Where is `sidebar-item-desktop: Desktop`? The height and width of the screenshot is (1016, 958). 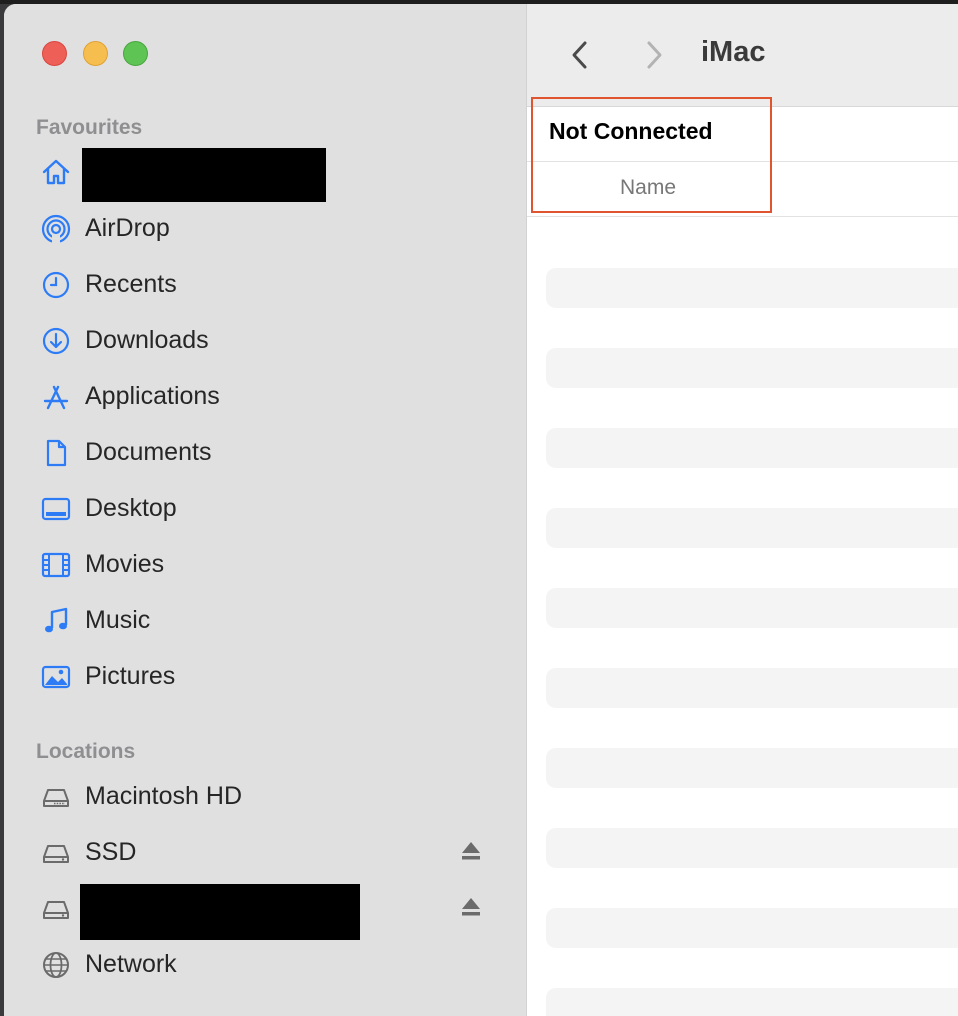 sidebar-item-desktop: Desktop is located at coordinates (271, 508).